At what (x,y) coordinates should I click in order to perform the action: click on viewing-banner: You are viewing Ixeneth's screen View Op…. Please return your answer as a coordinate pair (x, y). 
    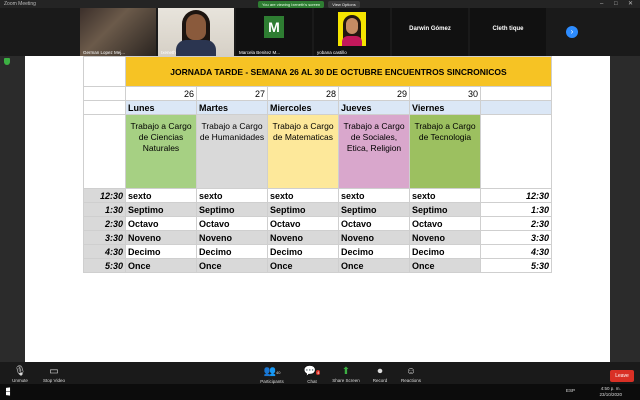
    Looking at the image, I should click on (309, 4).